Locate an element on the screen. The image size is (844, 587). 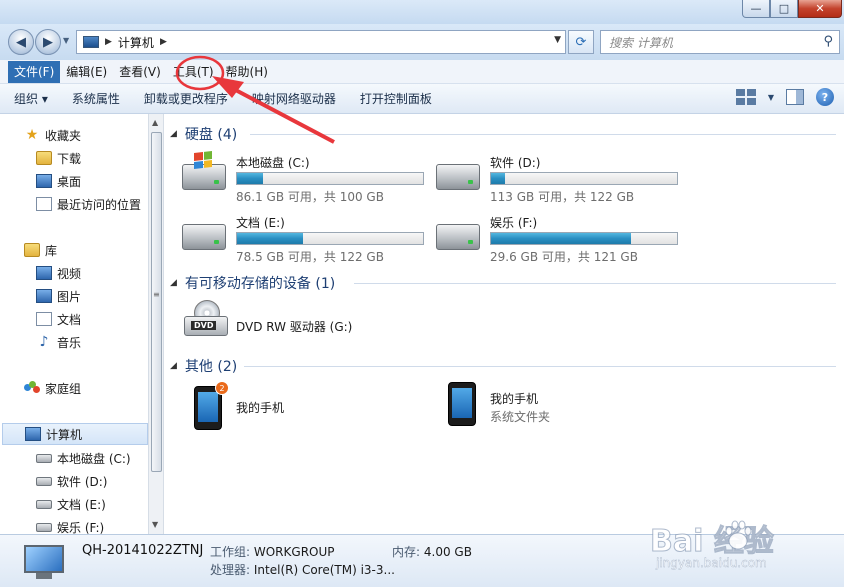
sidebar-item-label: 图片 is located at coordinates (69, 296).